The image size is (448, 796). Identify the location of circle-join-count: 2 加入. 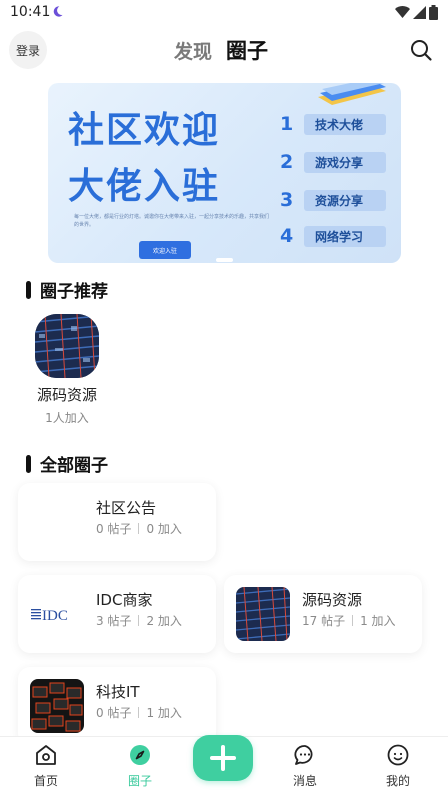
(164, 621).